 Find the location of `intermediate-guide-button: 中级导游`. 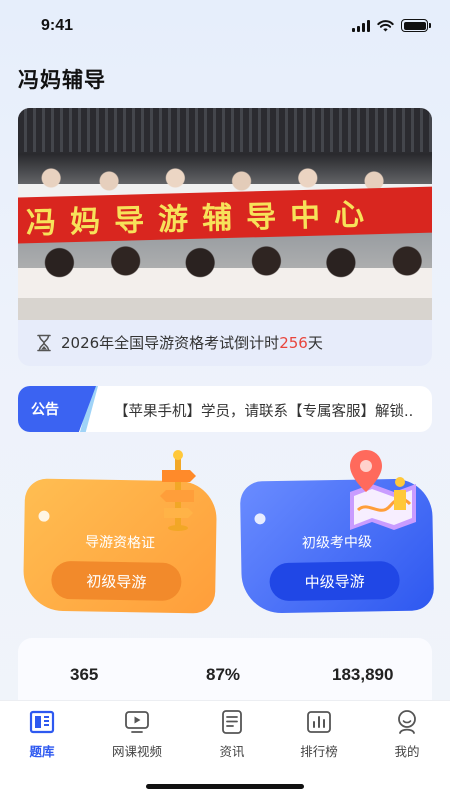

intermediate-guide-button: 中级导游 is located at coordinates (334, 581).